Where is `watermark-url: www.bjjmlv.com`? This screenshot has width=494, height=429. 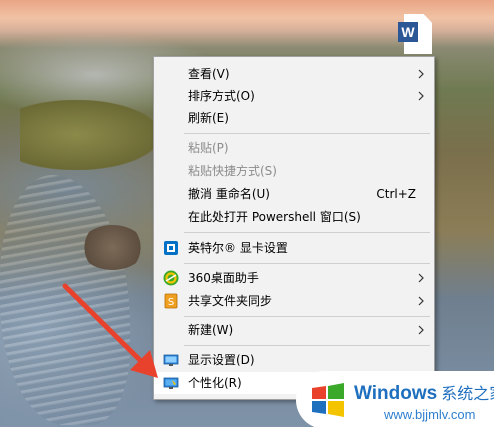 watermark-url: www.bjjmlv.com is located at coordinates (430, 414).